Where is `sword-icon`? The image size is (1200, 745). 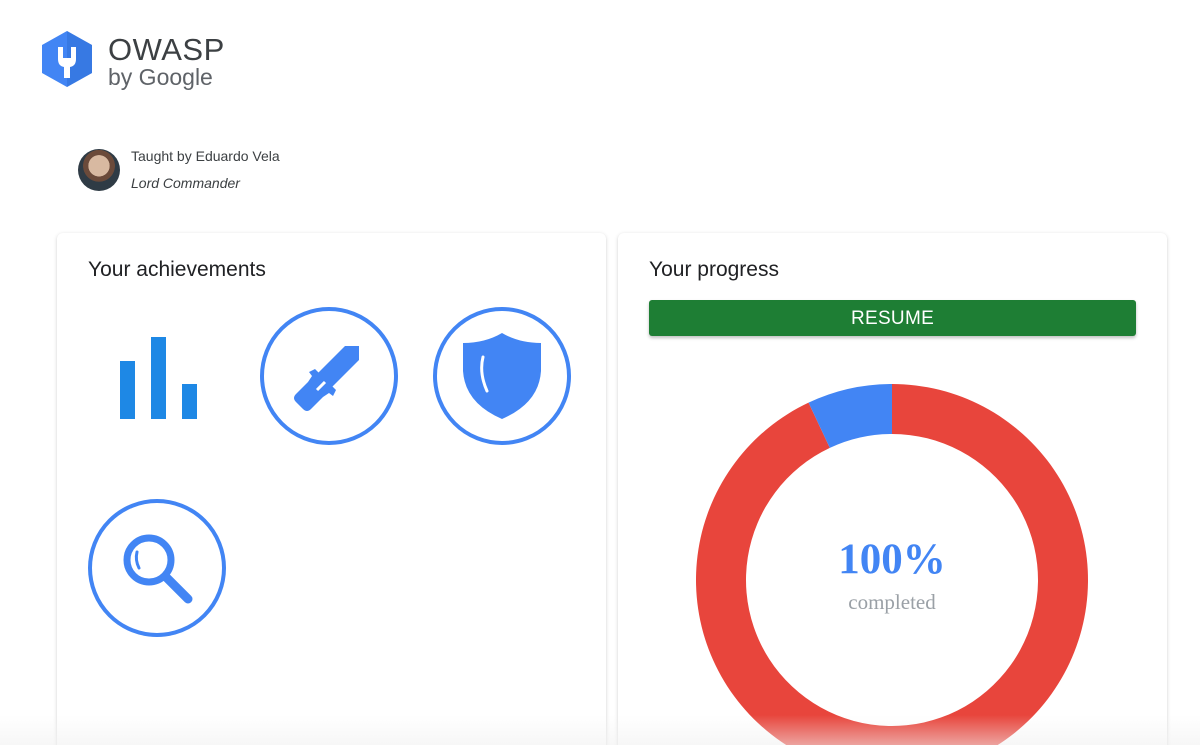
sword-icon is located at coordinates (326, 378).